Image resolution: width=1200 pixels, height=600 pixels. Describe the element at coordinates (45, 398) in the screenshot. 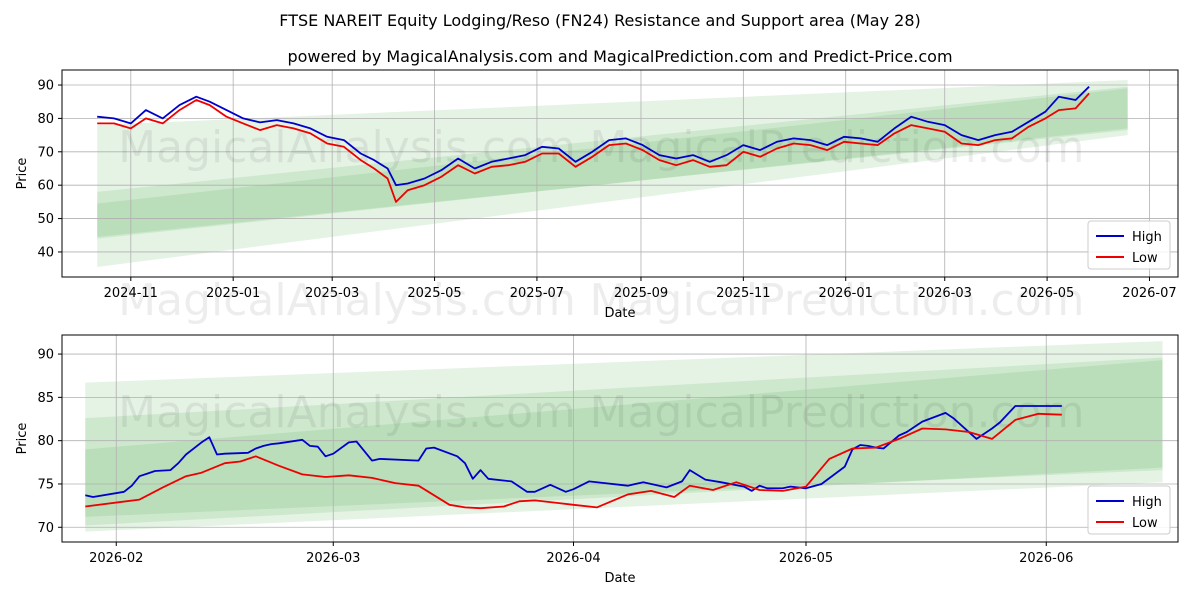

I see `y-tick-label: 85` at that location.